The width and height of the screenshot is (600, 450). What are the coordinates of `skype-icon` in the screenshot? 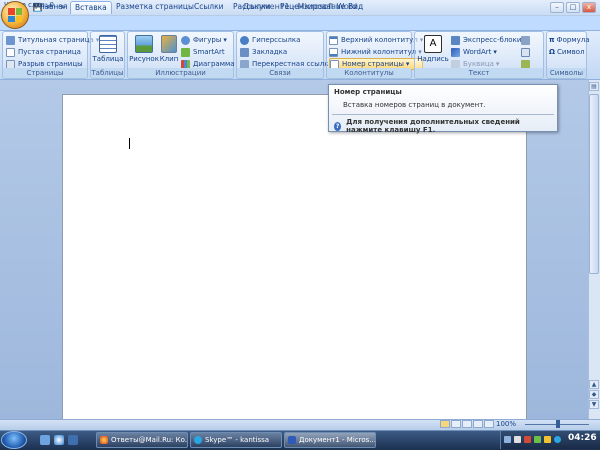 It's located at (198, 440).